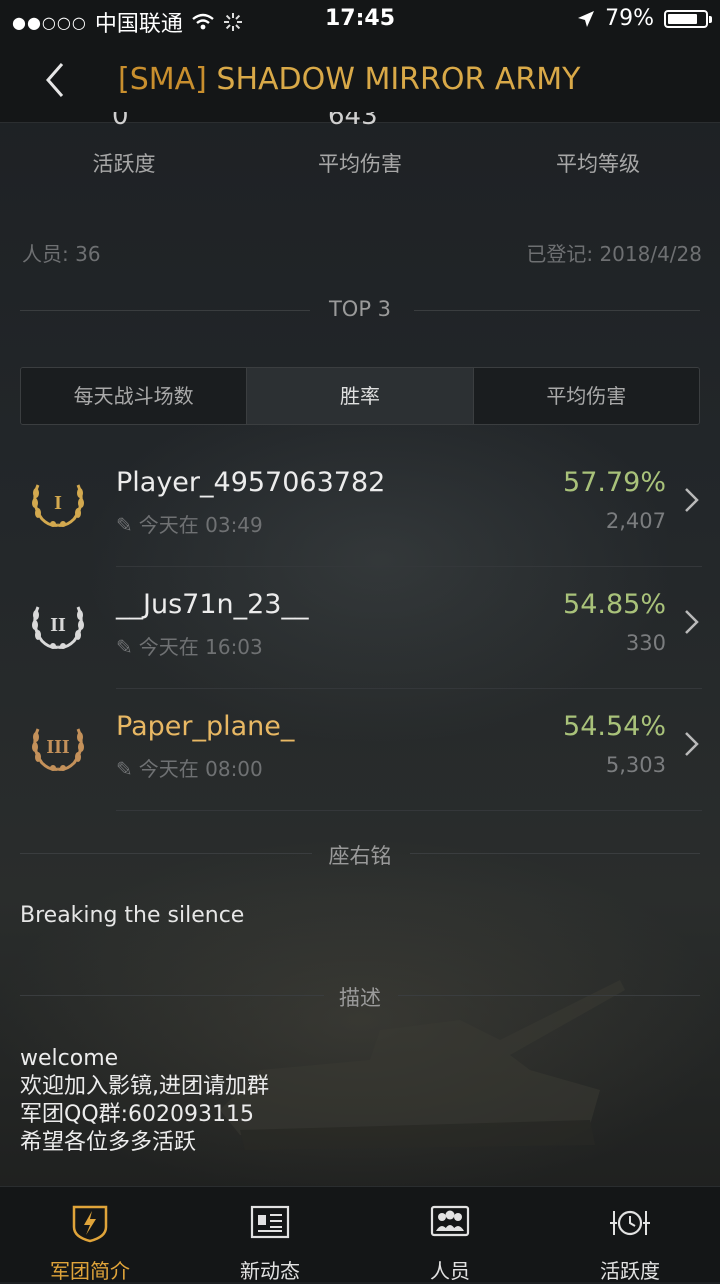 This screenshot has height=1284, width=720. I want to click on tab-label: 人员, so click(450, 1271).